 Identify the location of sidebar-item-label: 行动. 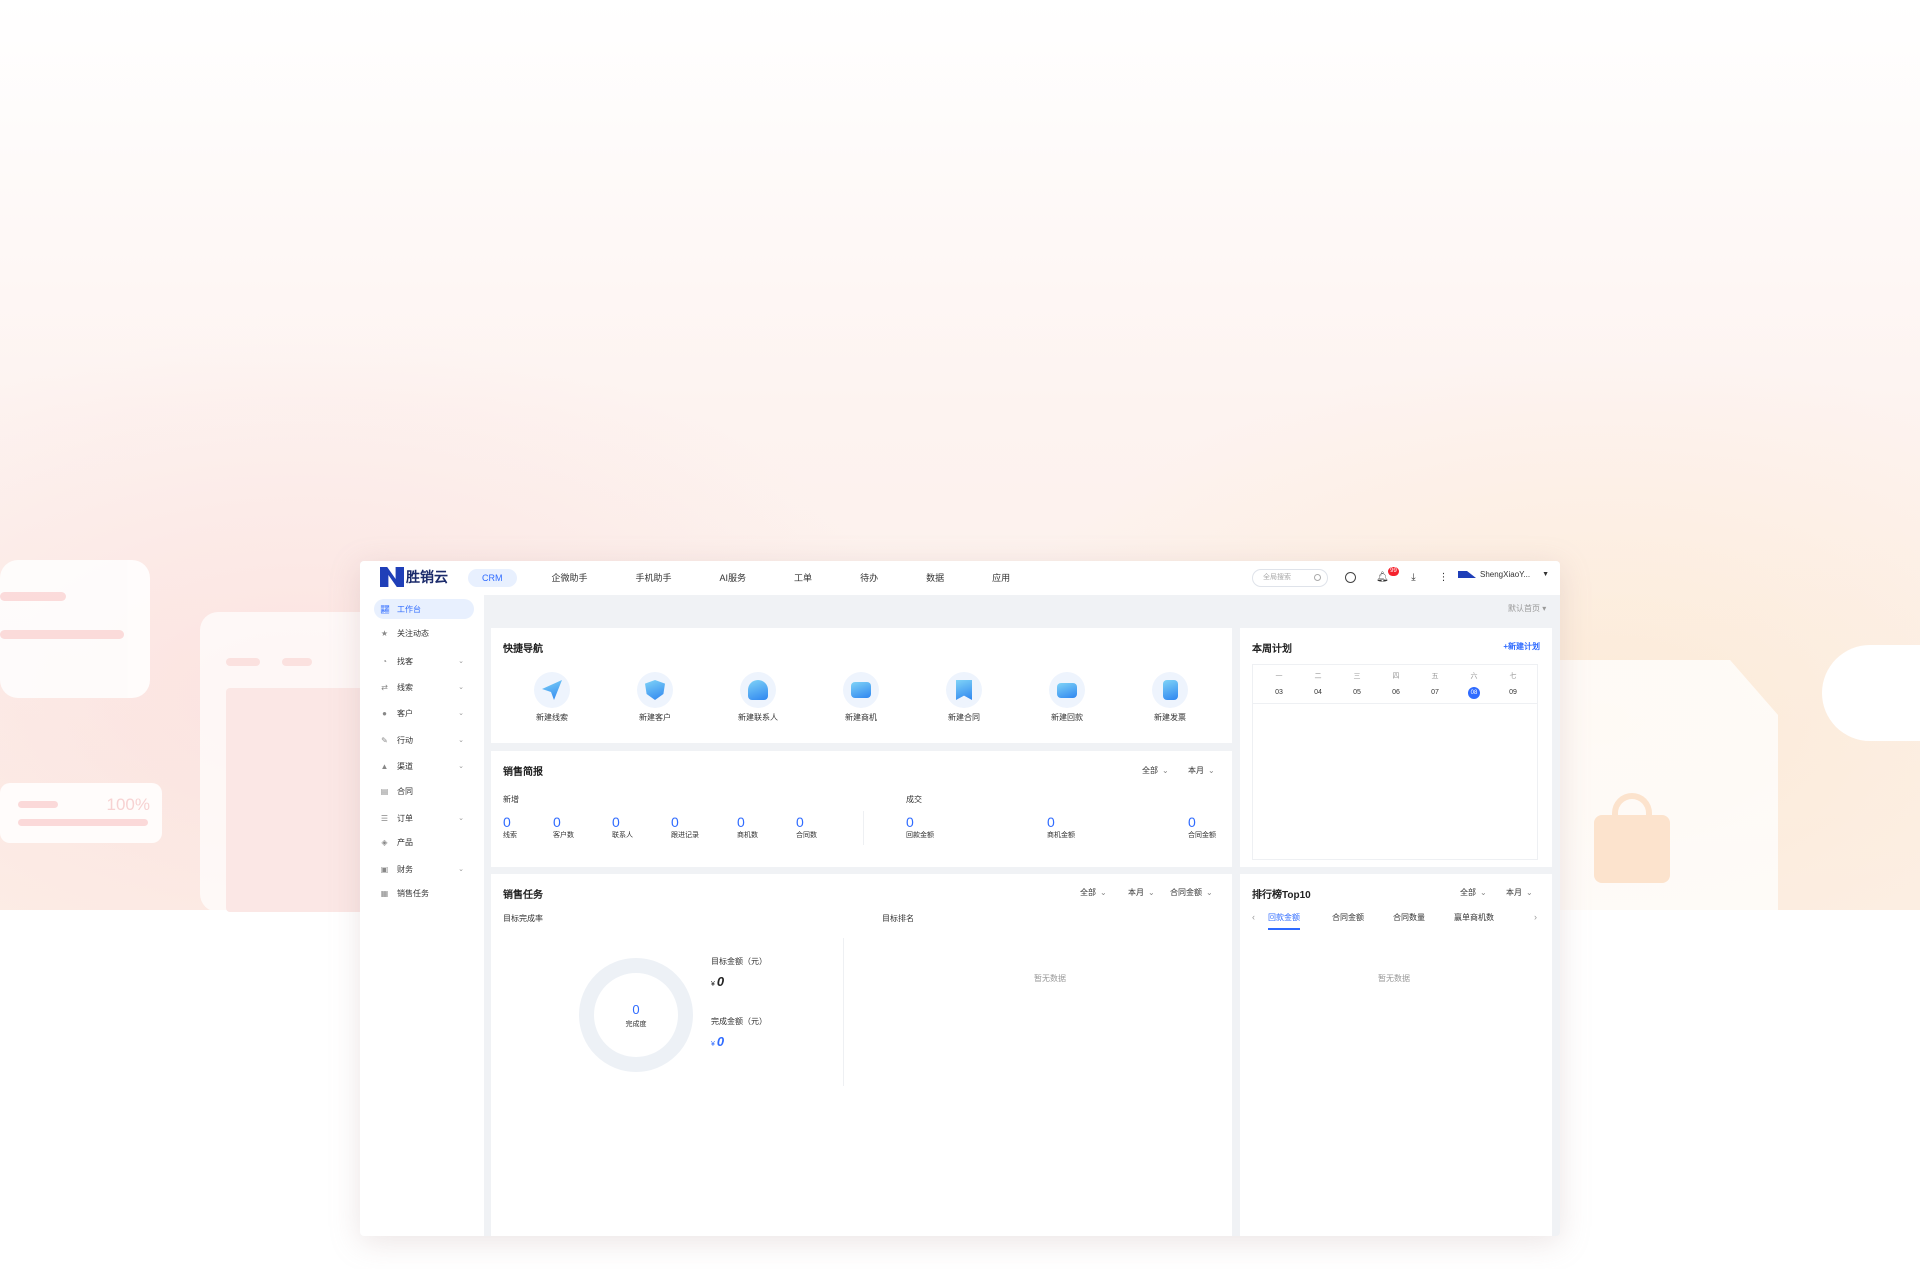
(405, 740).